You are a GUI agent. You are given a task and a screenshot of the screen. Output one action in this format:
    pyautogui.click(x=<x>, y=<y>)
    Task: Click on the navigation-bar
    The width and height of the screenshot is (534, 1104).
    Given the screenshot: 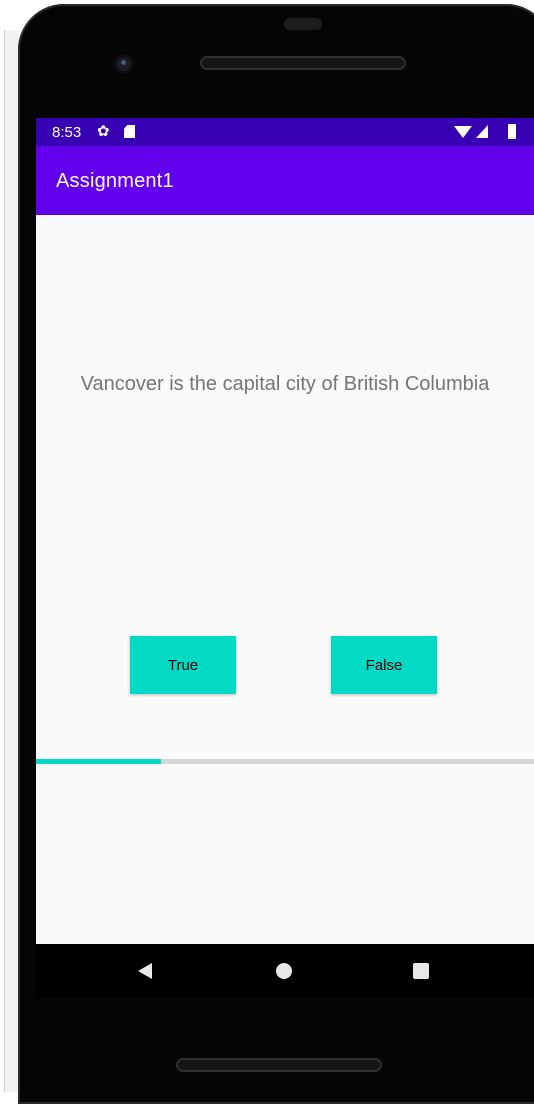 What is the action you would take?
    pyautogui.click(x=285, y=971)
    